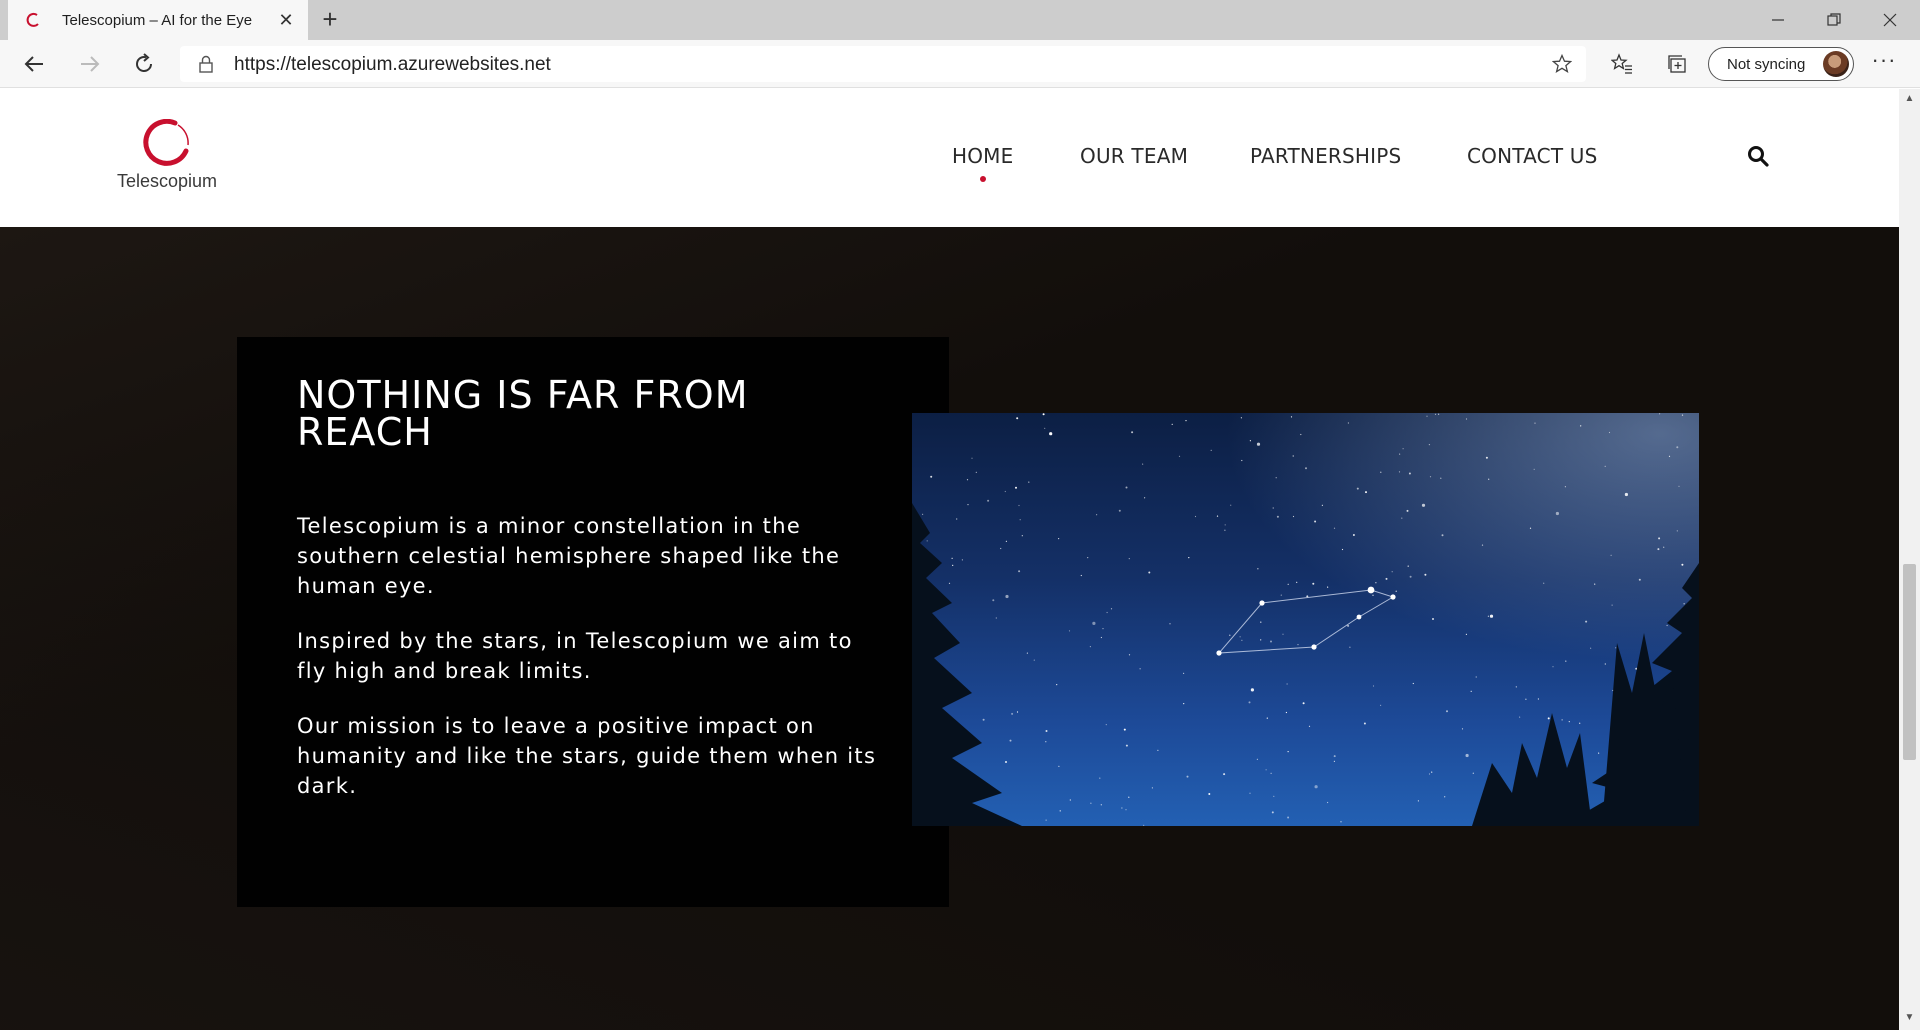 The image size is (1920, 1030). What do you see at coordinates (1909, 101) in the screenshot?
I see `scroll-up-arrow-icon: ▲` at bounding box center [1909, 101].